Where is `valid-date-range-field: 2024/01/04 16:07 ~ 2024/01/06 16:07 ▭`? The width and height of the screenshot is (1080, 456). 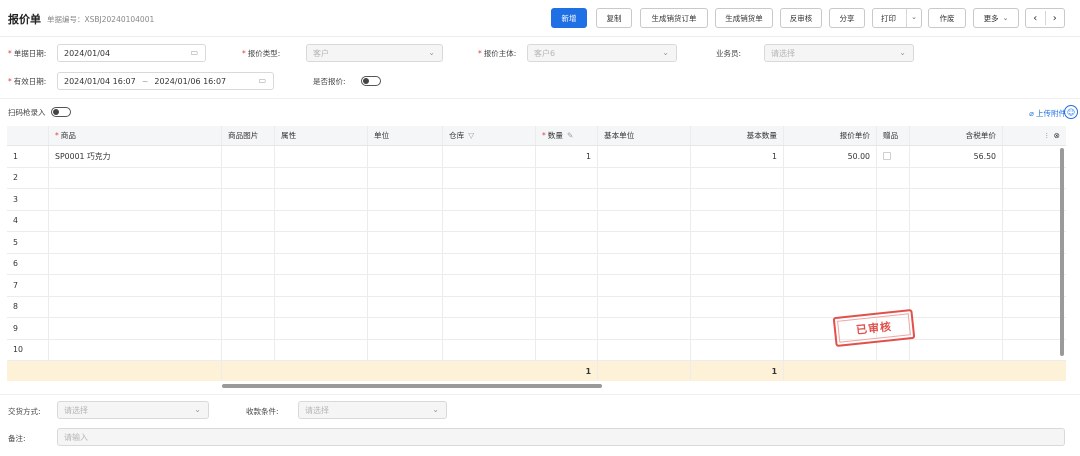
valid-date-range-field: 2024/01/04 16:07 ~ 2024/01/06 16:07 ▭ is located at coordinates (165, 81).